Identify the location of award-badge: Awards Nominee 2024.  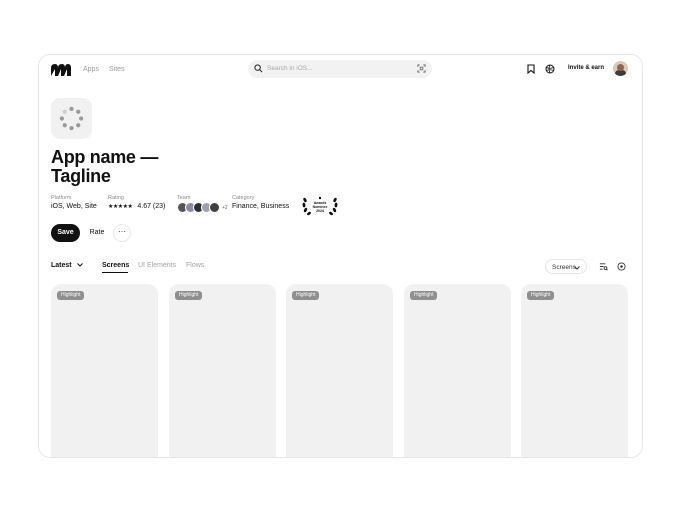
(320, 205).